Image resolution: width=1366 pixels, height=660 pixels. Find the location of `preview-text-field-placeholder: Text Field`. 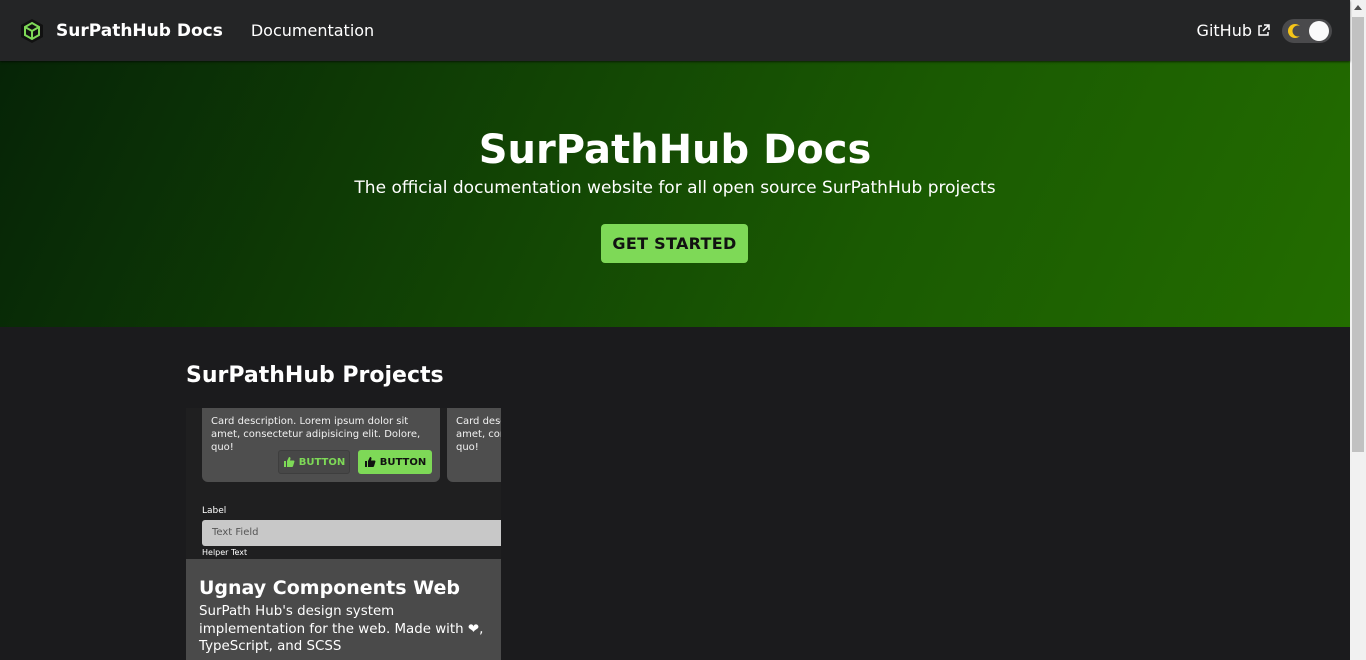

preview-text-field-placeholder: Text Field is located at coordinates (235, 532).